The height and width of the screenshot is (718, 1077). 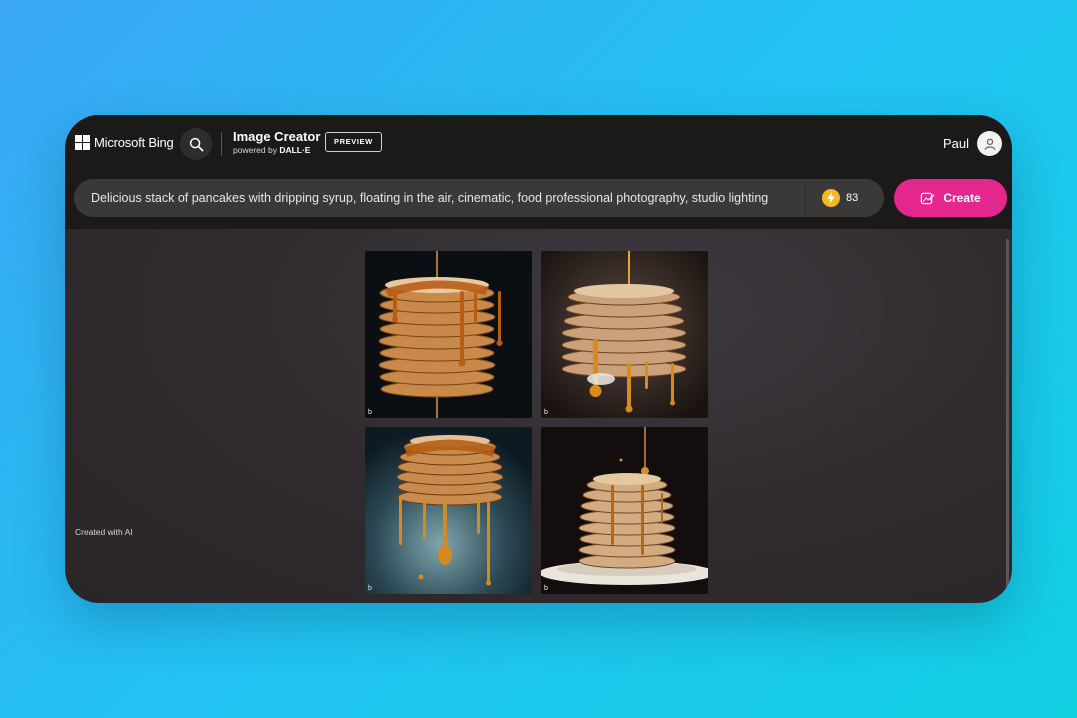 I want to click on search-icon, so click(x=196, y=144).